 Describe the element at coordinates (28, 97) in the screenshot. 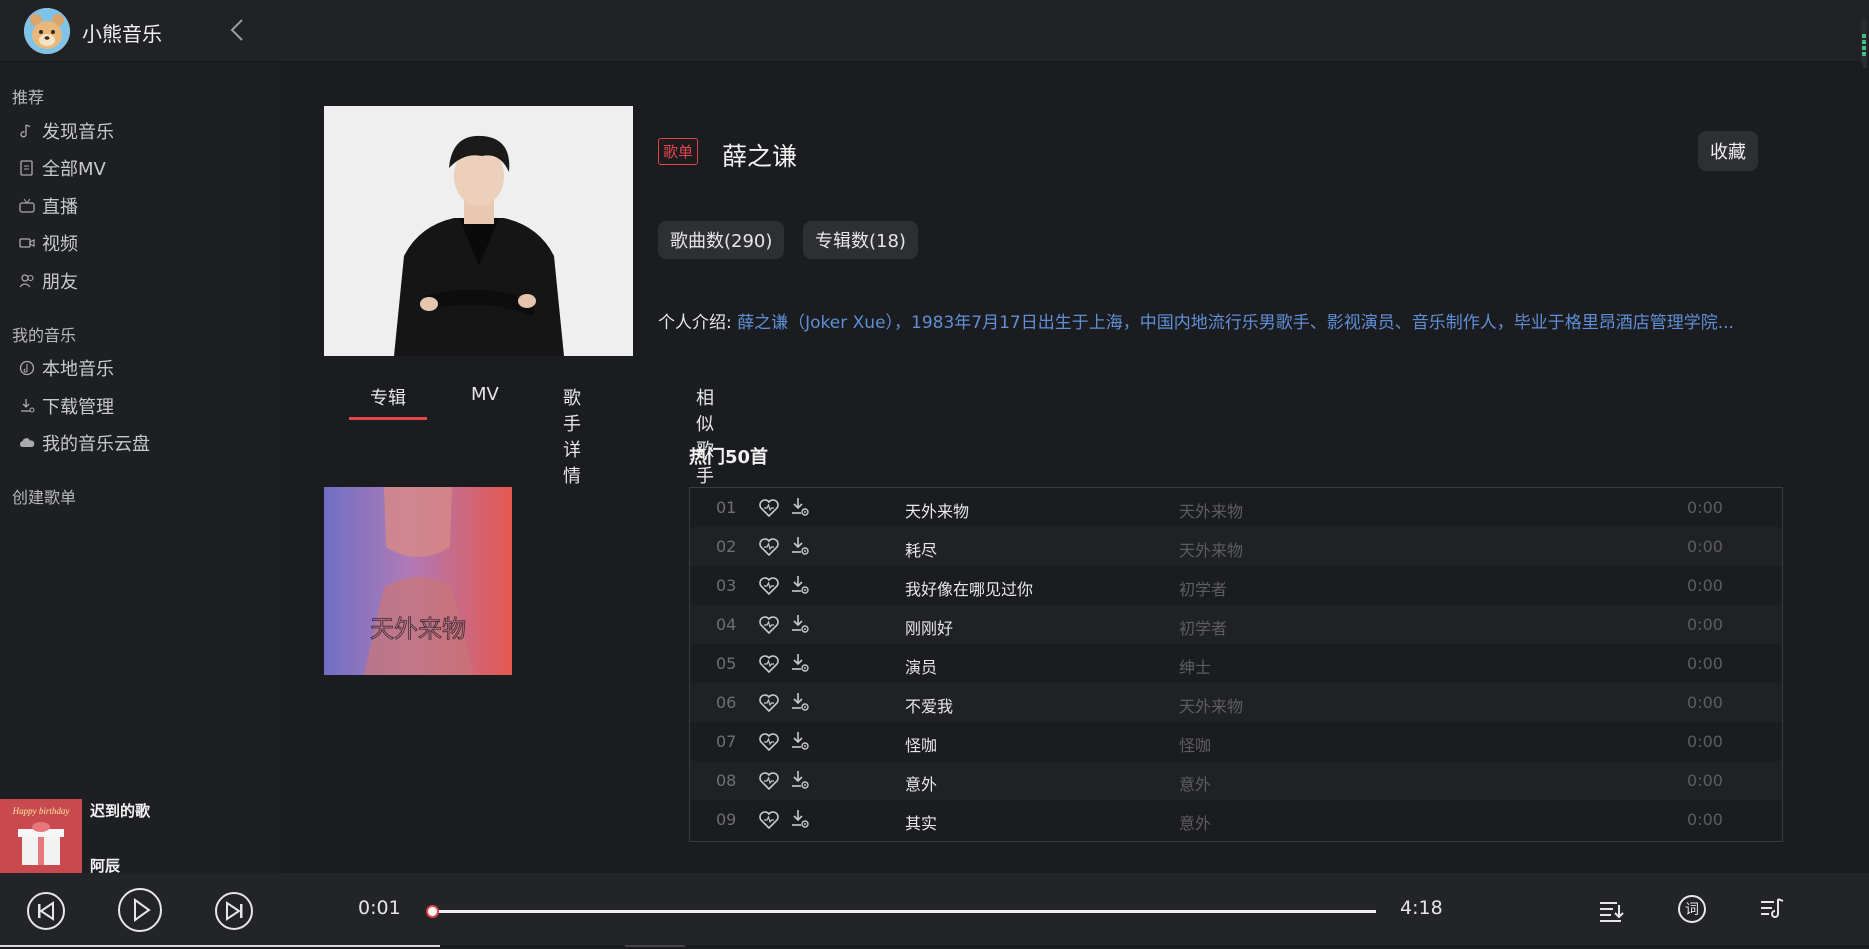

I see `sidebar-heading-recommend: 推荐` at that location.